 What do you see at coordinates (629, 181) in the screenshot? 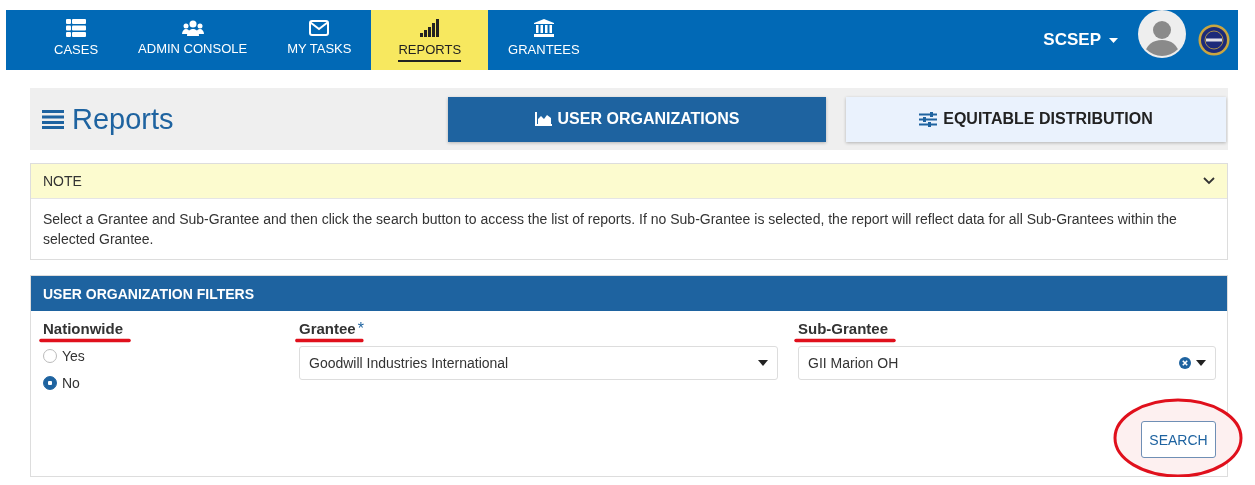
I see `note-header: NOTE` at bounding box center [629, 181].